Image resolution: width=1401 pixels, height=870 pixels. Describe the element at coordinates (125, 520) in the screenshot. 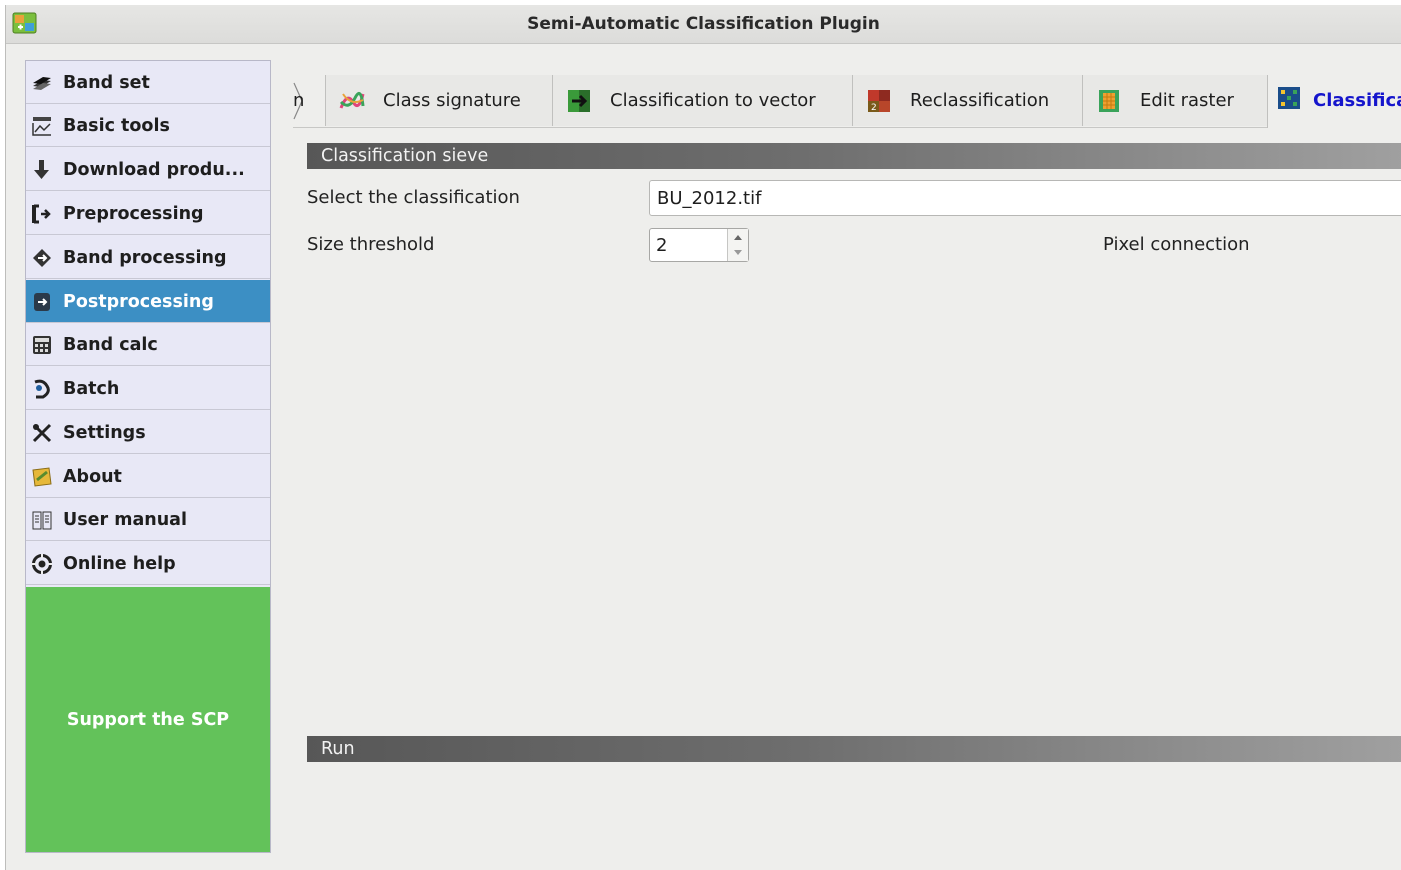

I see `sidebar-item-label: User manual` at that location.